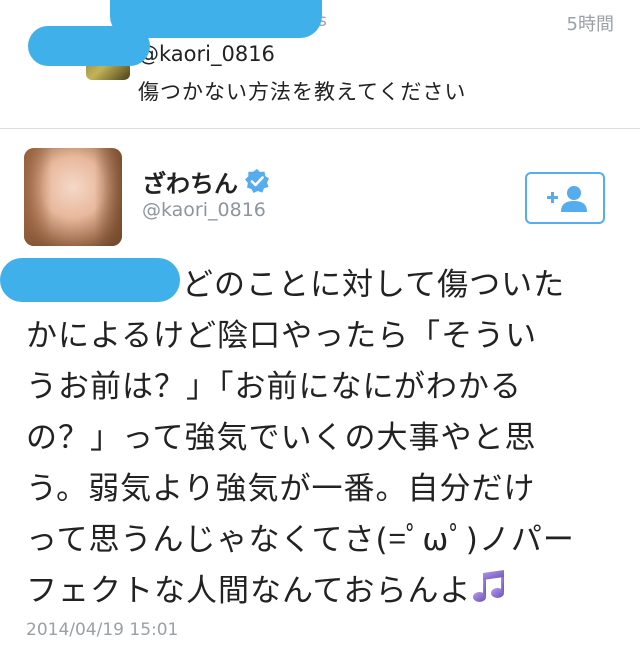 The height and width of the screenshot is (646, 640). I want to click on reply-text: 傷つかない方法を教えてください, so click(302, 92).